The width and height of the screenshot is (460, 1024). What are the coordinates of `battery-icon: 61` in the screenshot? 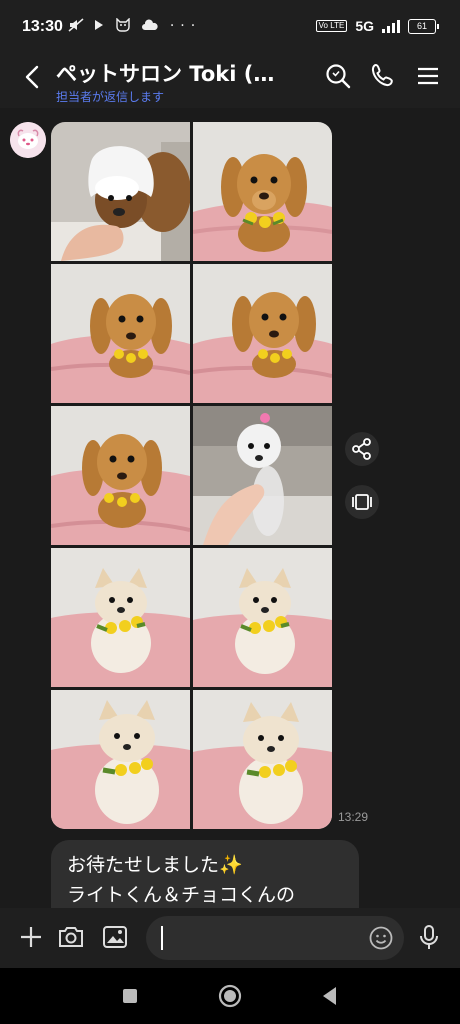 It's located at (423, 26).